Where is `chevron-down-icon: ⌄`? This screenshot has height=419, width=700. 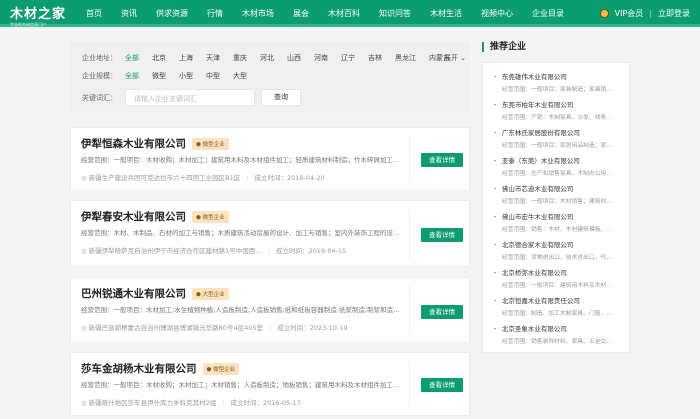
chevron-down-icon: ⌄ is located at coordinates (463, 58).